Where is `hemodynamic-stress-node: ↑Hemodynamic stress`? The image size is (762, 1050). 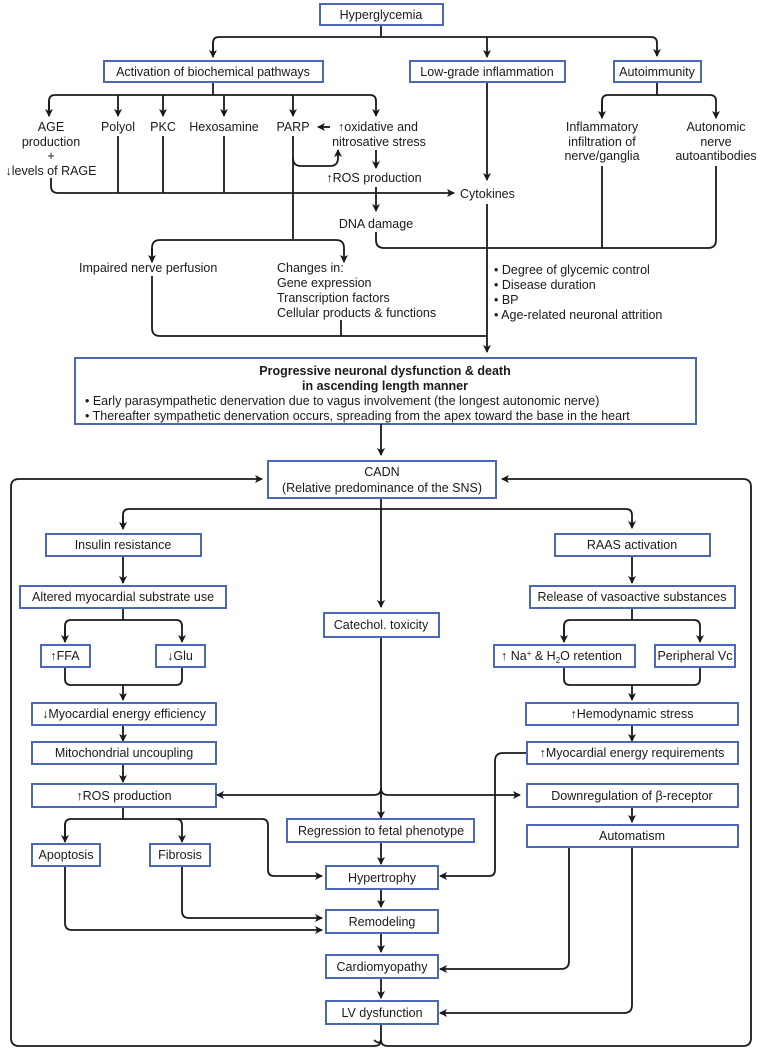
hemodynamic-stress-node: ↑Hemodynamic stress is located at coordinates (632, 714).